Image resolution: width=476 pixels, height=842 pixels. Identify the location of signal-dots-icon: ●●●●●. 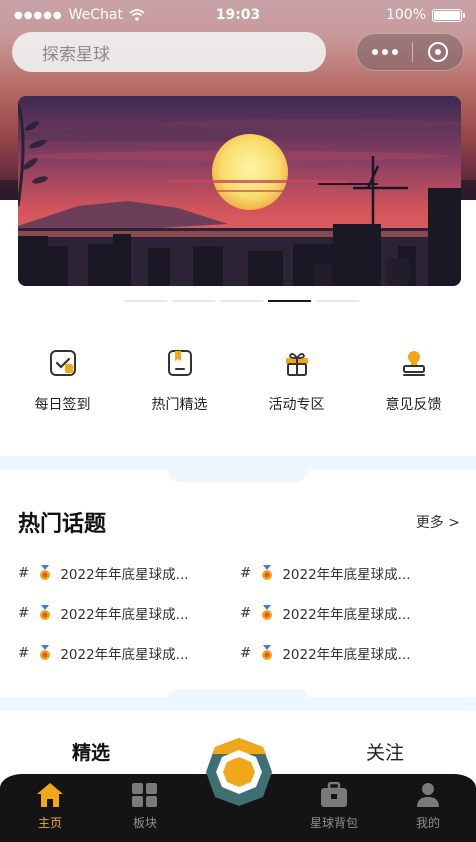
(38, 15).